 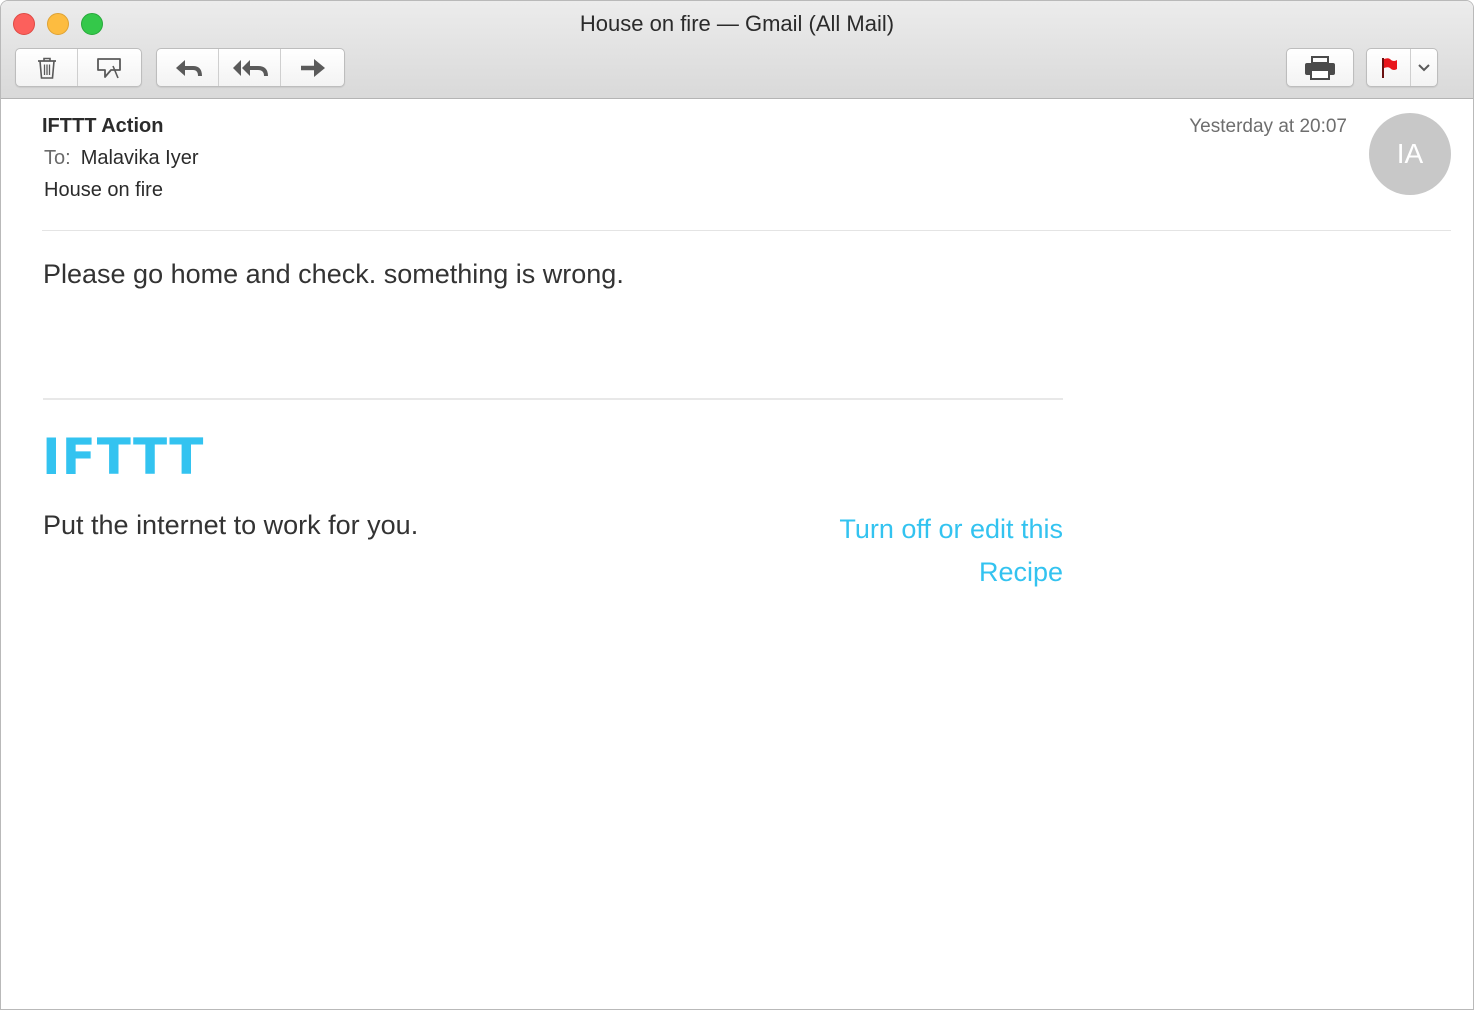 I want to click on reply-all-icon, so click(x=250, y=67).